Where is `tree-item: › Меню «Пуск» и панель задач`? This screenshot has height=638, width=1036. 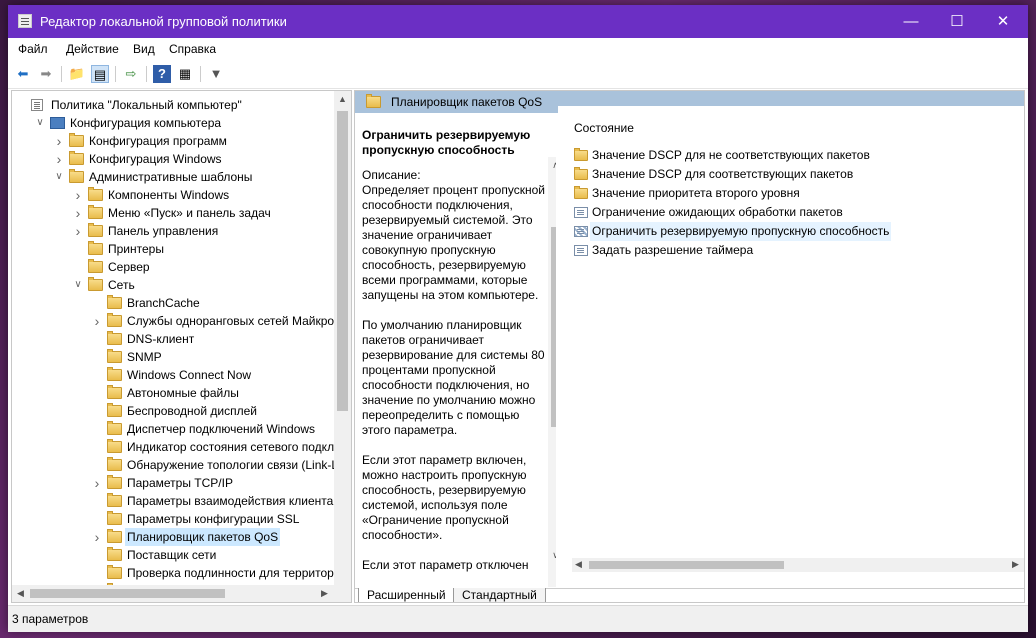
tree-item: › Меню «Пуск» и панель задач is located at coordinates (172, 213).